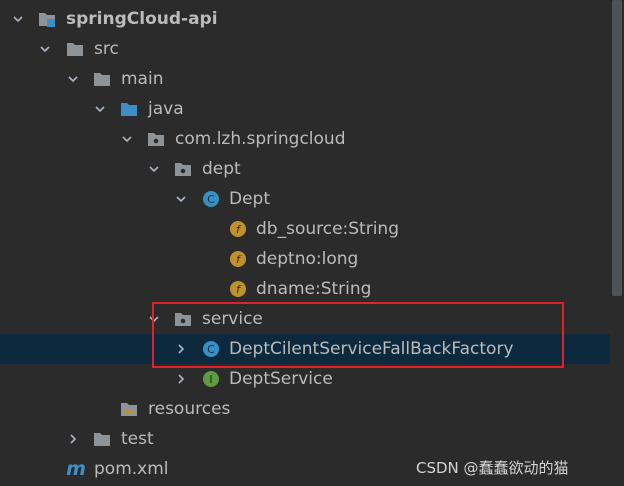 The width and height of the screenshot is (624, 486). I want to click on tree-item-test: test, so click(305, 439).